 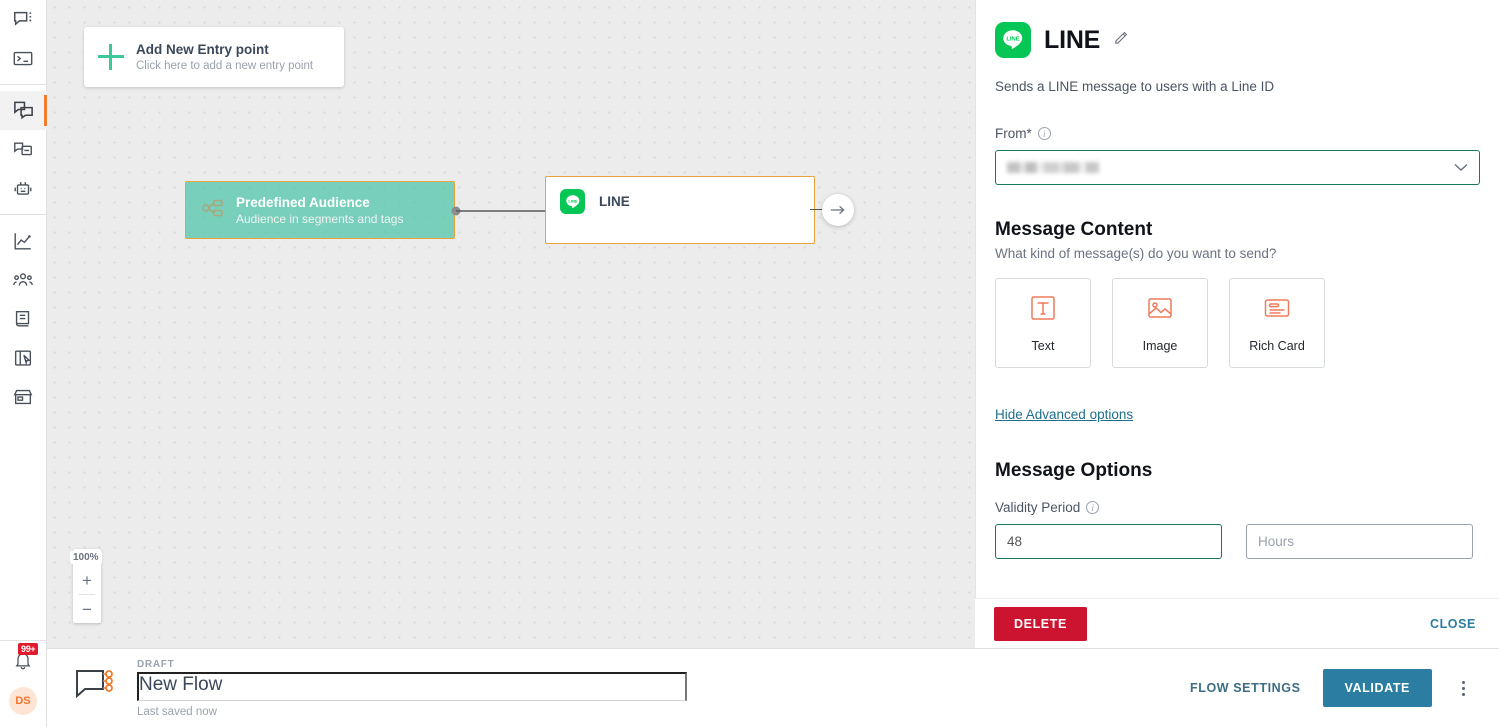 I want to click on edit-pencil-icon, so click(x=1121, y=40).